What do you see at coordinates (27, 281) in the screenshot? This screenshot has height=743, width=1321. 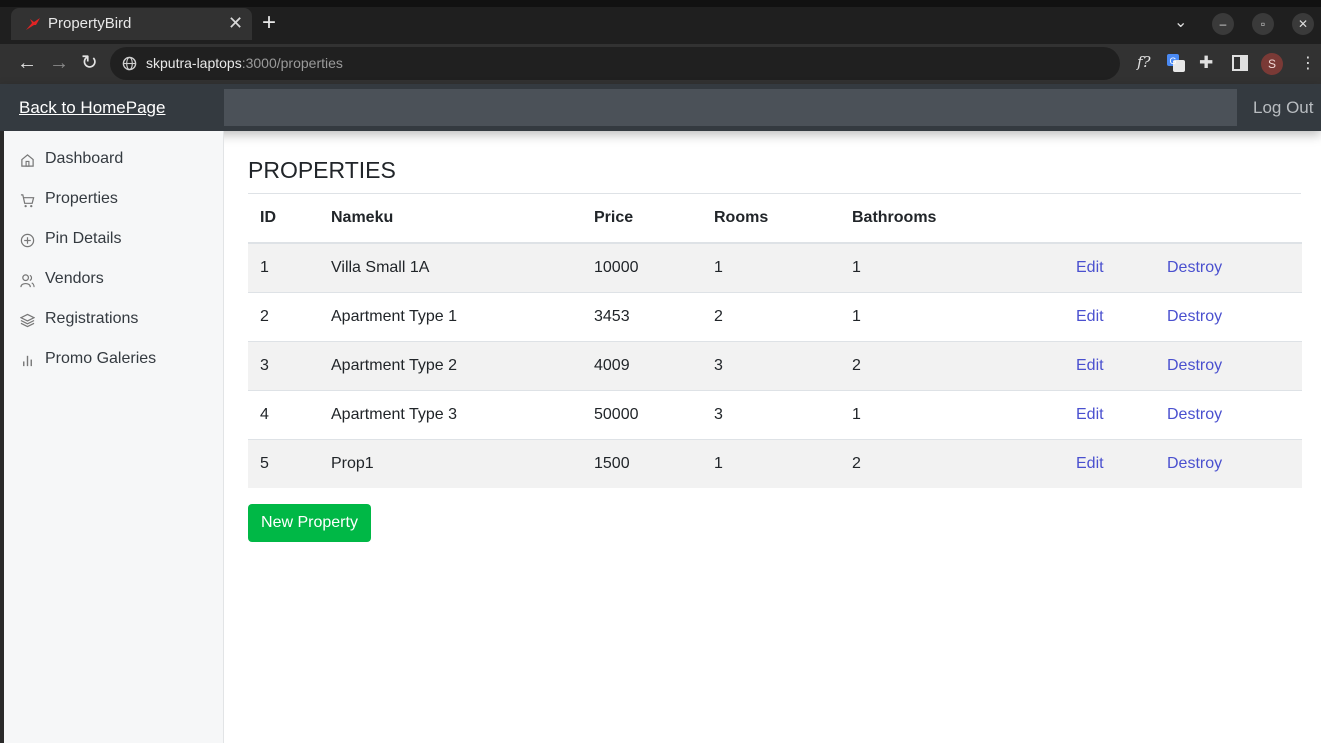 I see `users-icon` at bounding box center [27, 281].